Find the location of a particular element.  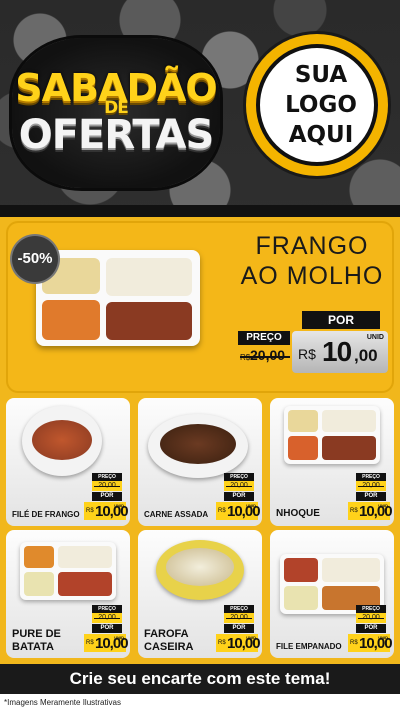

hero-product-name-1: FRANGO is located at coordinates (312, 246).